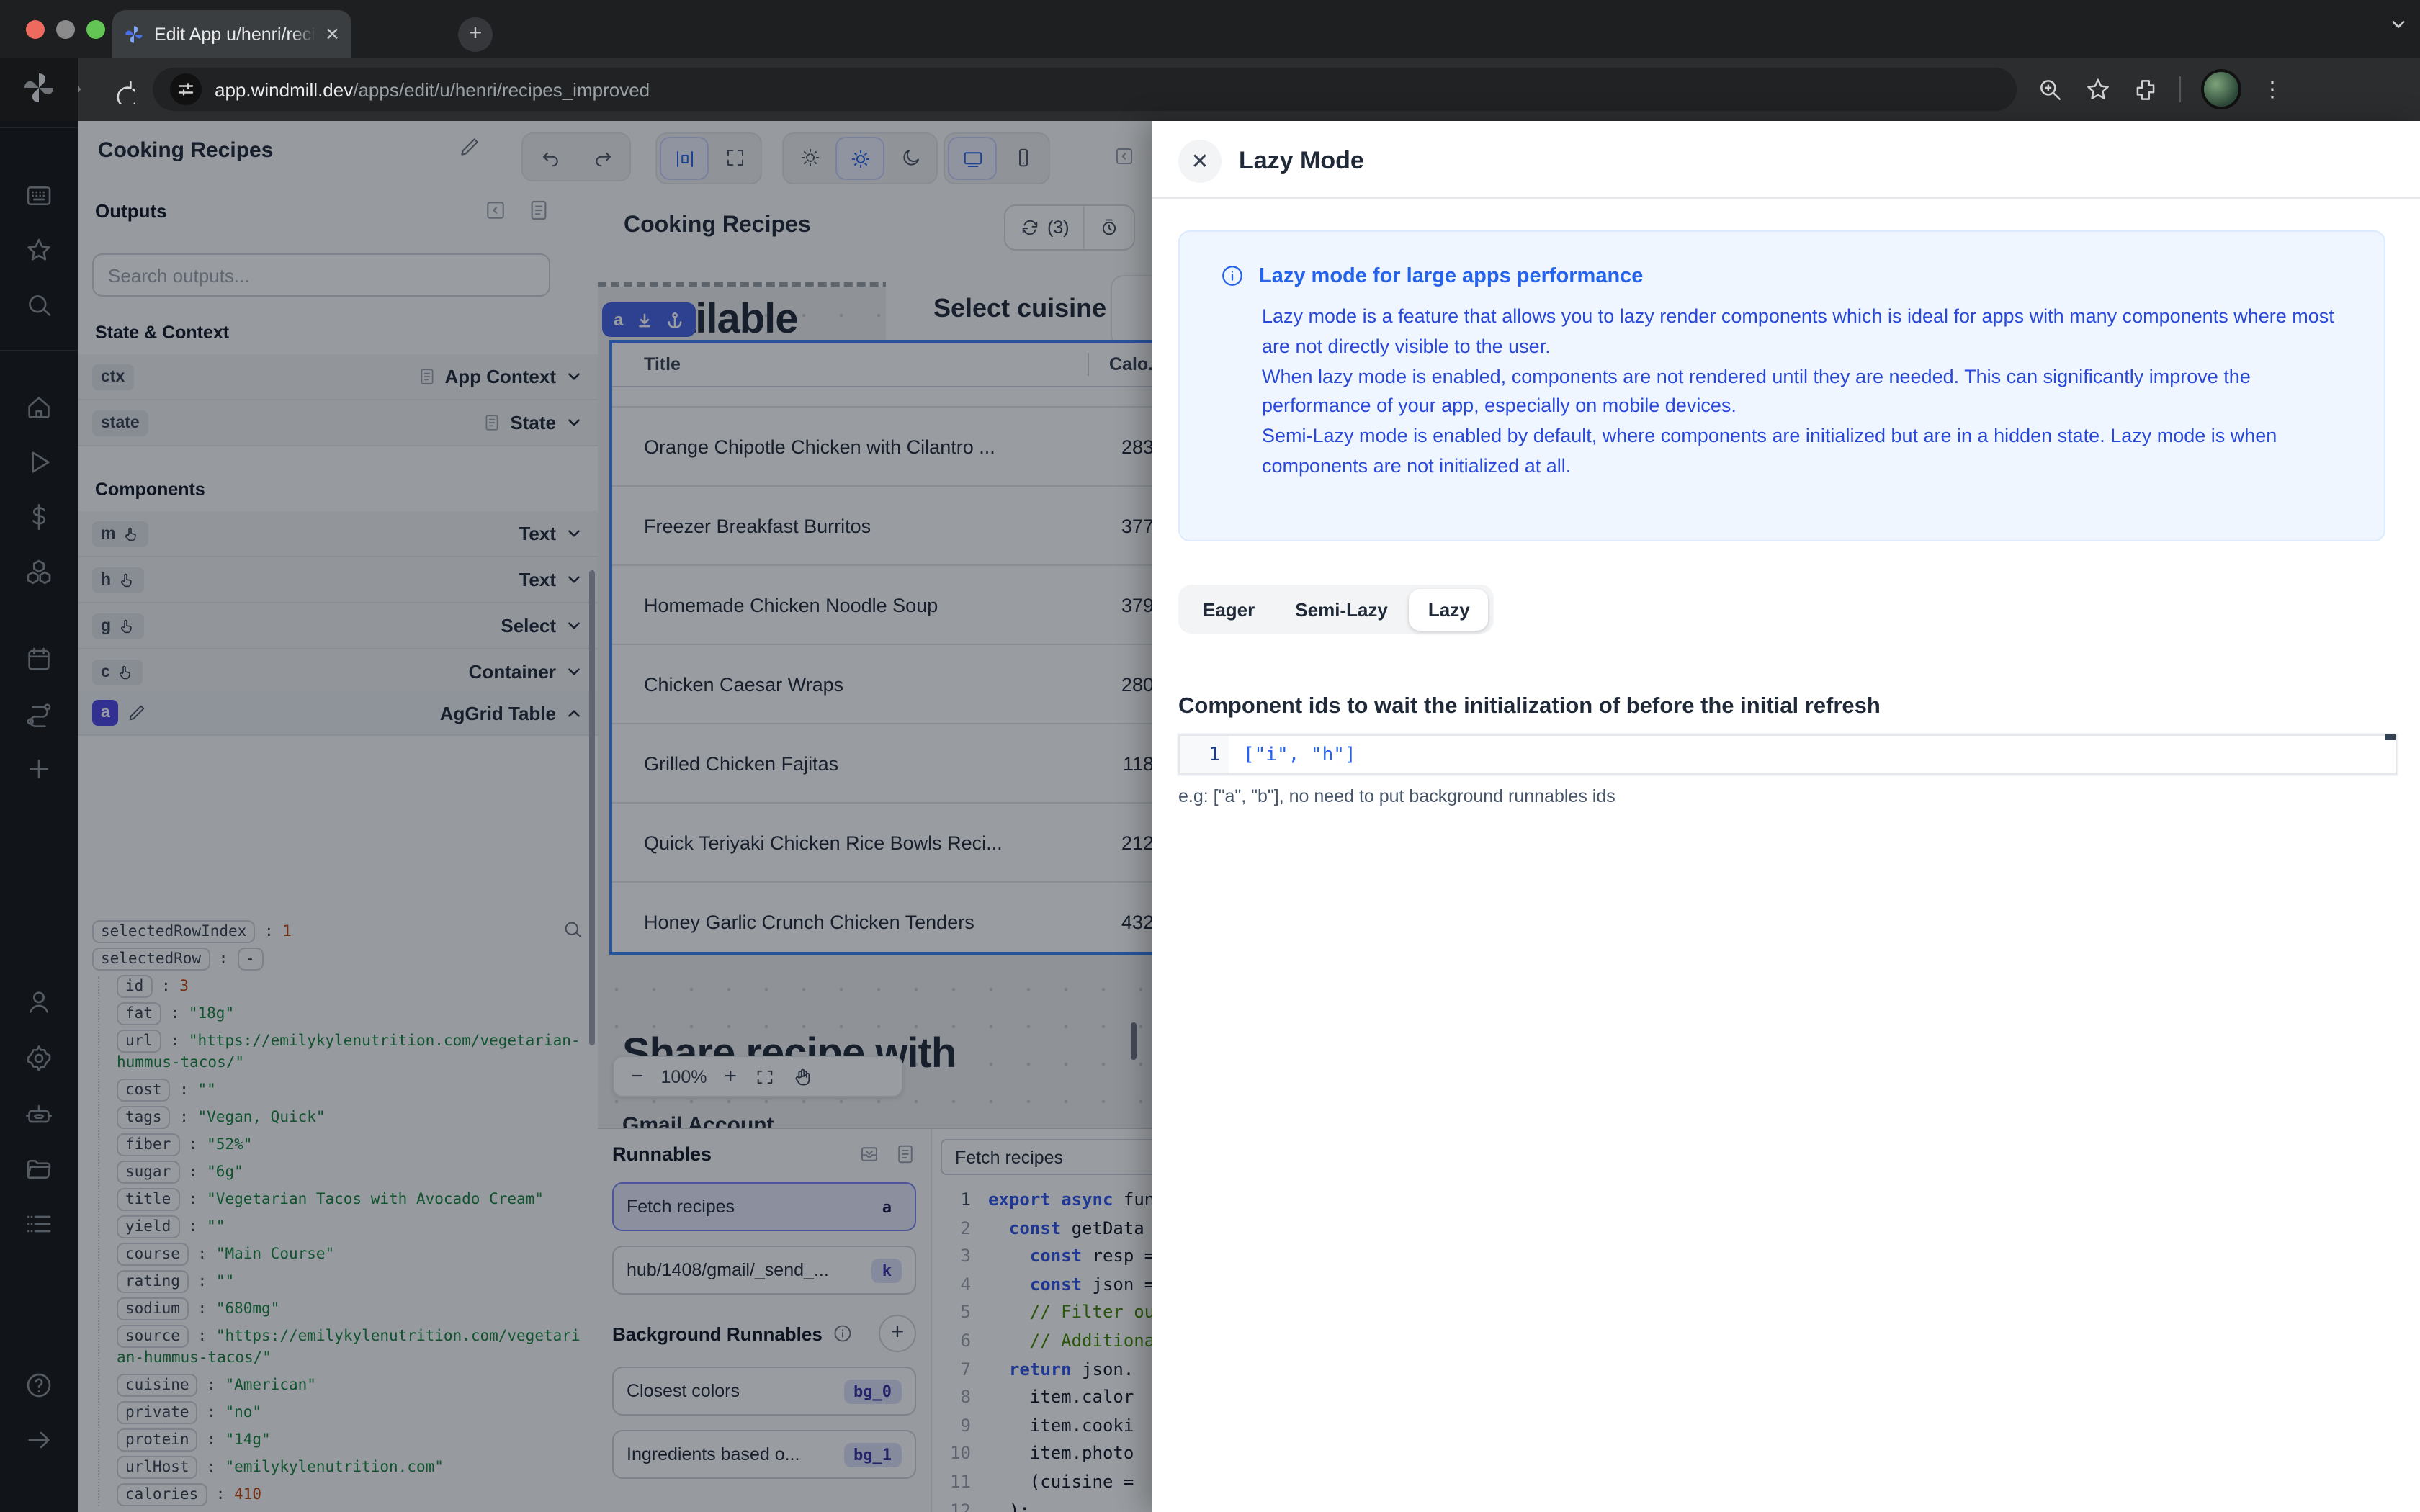 The image size is (2420, 1512). Describe the element at coordinates (134, 33) in the screenshot. I see `windmill-favicon` at that location.